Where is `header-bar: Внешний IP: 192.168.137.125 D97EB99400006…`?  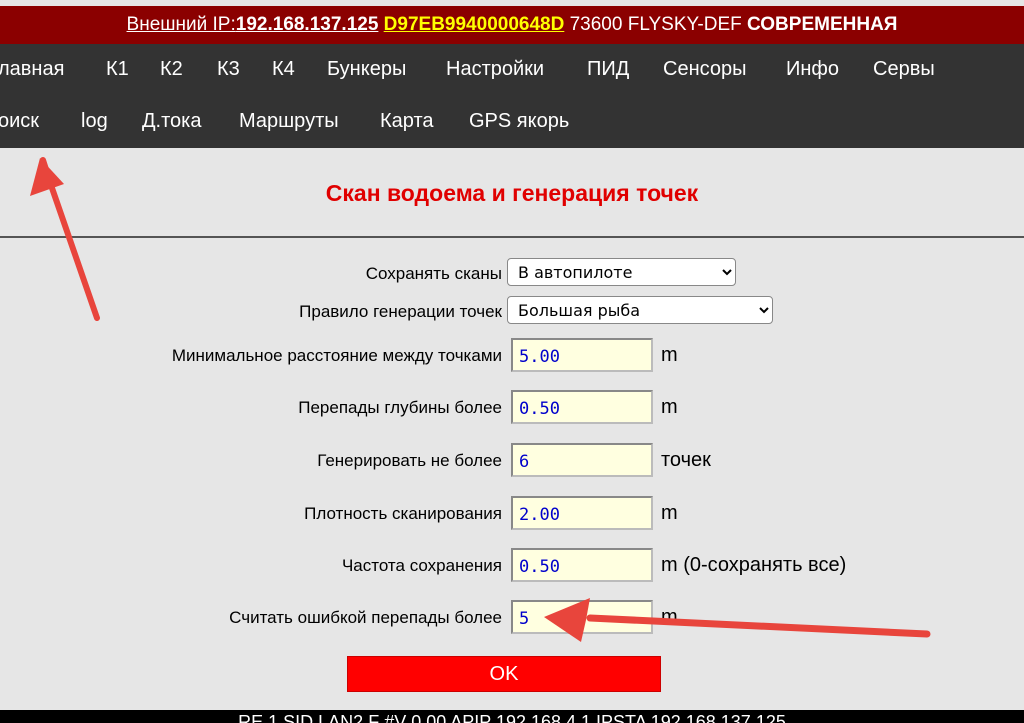 header-bar: Внешний IP: 192.168.137.125 D97EB99400006… is located at coordinates (512, 25).